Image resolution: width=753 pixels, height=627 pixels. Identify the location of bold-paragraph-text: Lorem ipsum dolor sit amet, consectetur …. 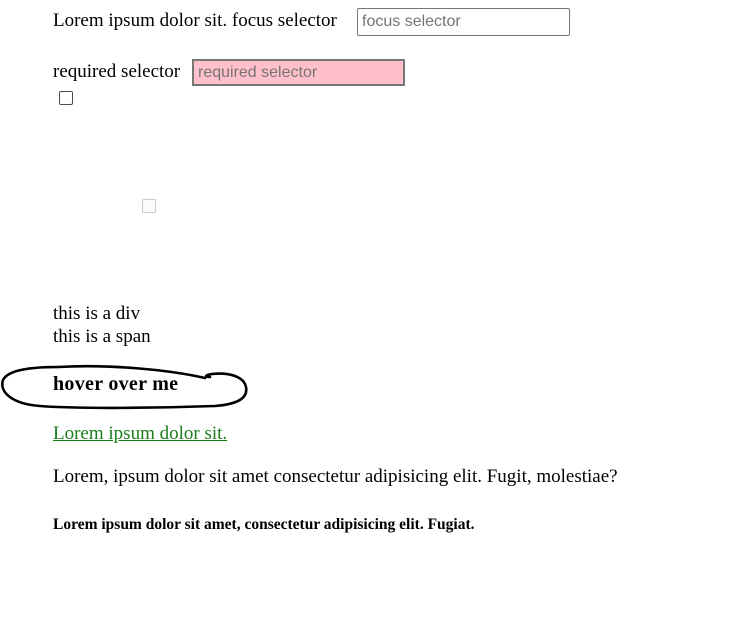
(264, 524).